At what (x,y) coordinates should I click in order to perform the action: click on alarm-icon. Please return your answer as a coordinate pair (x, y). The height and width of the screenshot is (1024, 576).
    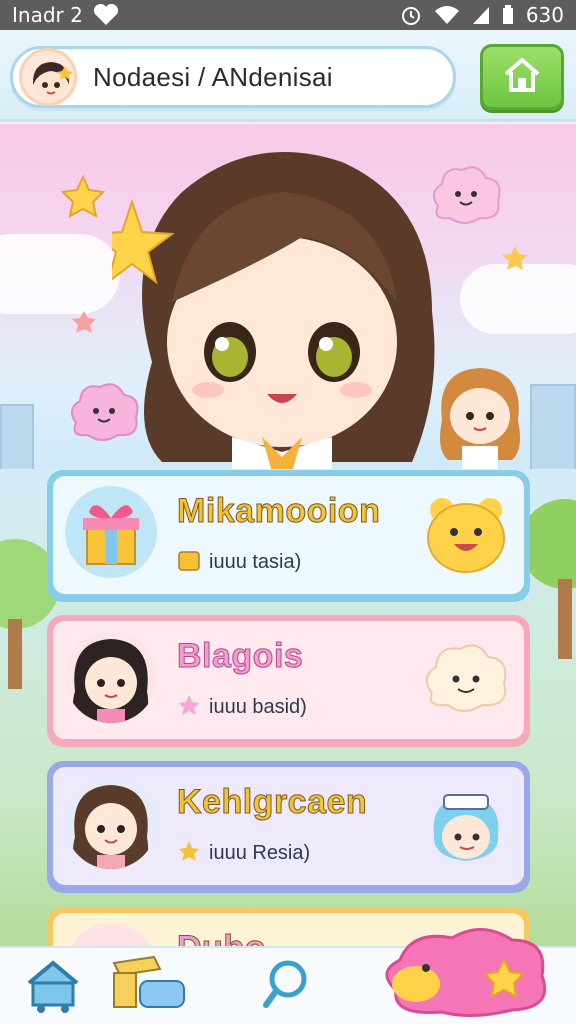
    Looking at the image, I should click on (411, 15).